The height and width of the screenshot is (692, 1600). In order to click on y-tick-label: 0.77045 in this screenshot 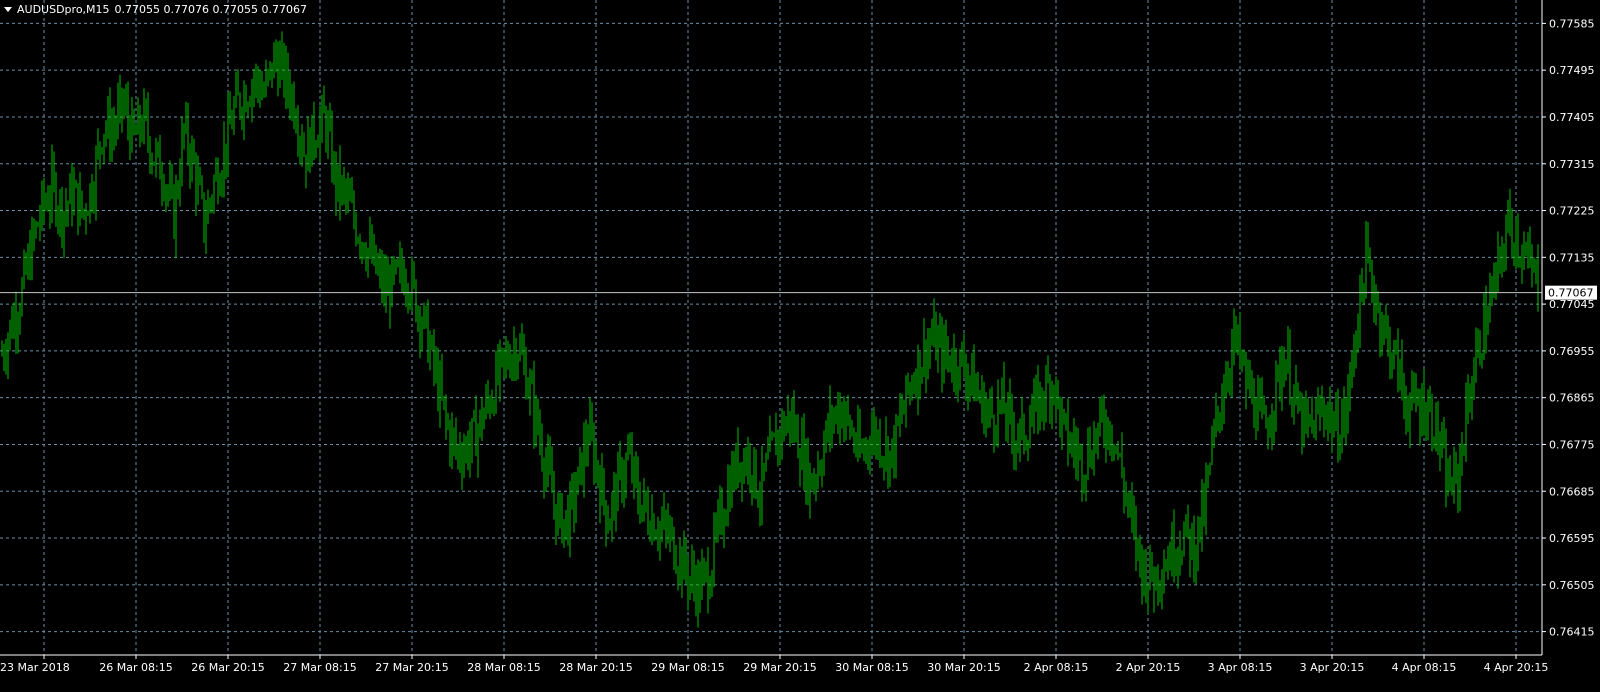, I will do `click(1572, 304)`.